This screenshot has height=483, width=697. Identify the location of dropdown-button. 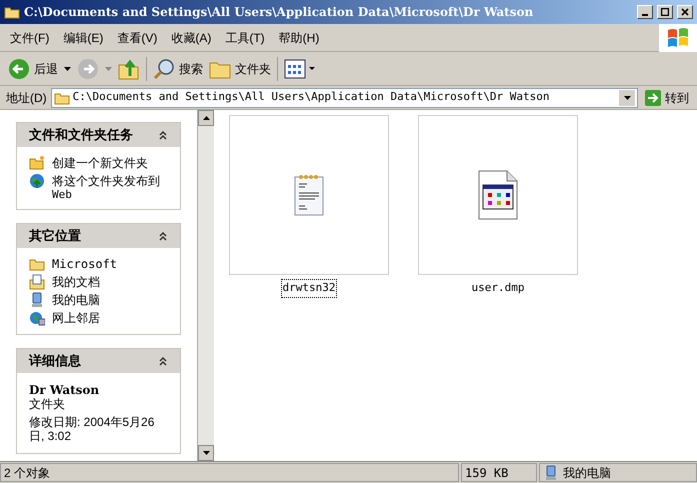
(627, 98).